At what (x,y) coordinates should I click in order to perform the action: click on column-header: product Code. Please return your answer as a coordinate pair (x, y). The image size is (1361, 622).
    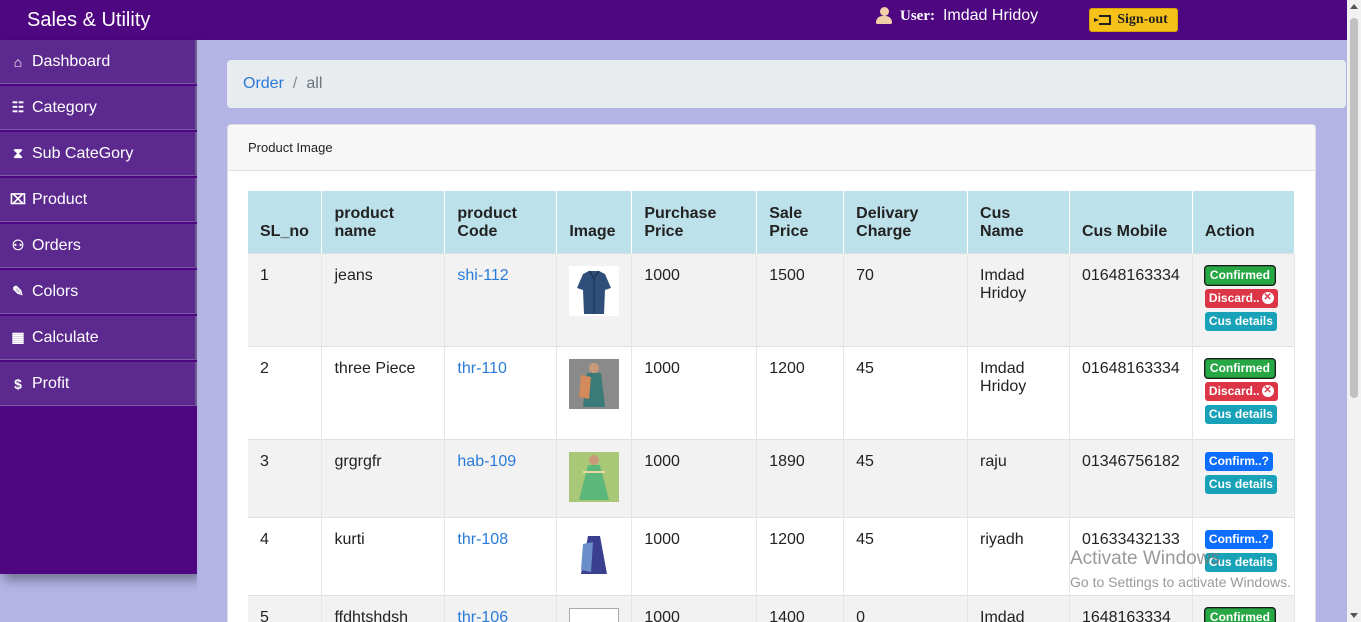
    Looking at the image, I should click on (501, 222).